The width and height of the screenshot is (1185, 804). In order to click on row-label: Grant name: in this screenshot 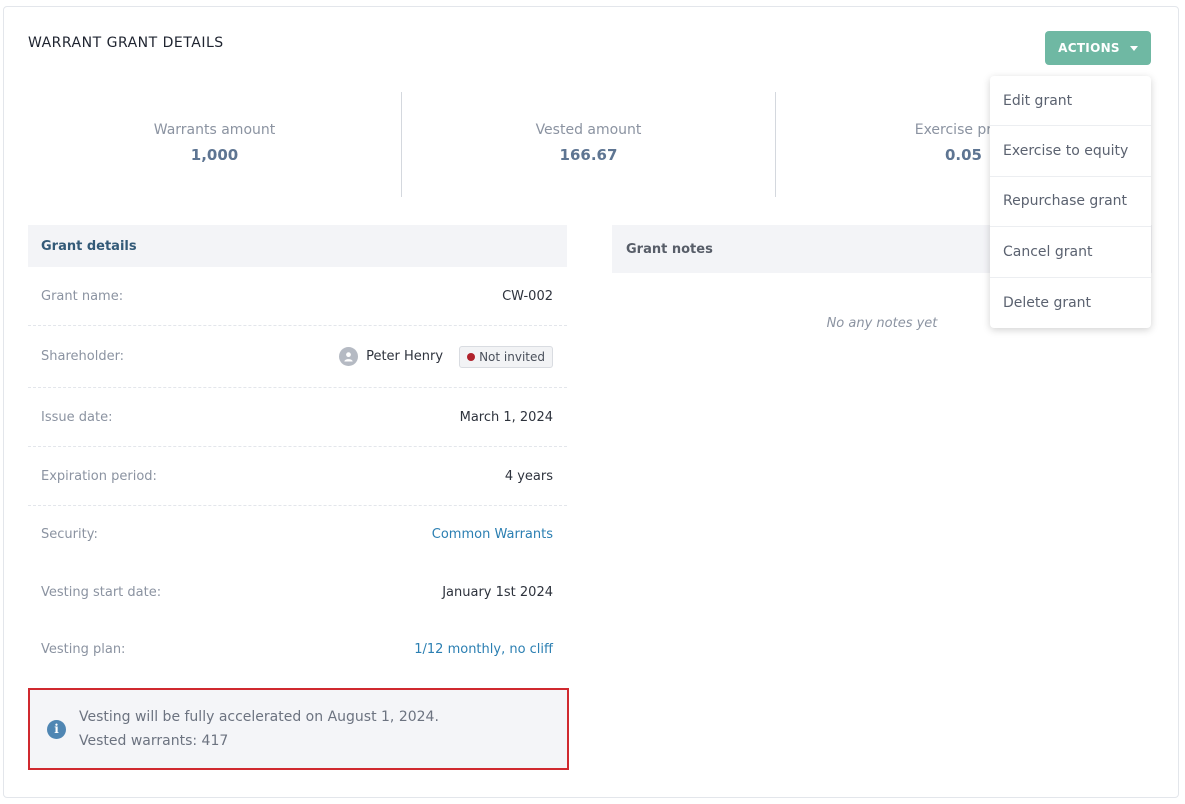, I will do `click(82, 296)`.